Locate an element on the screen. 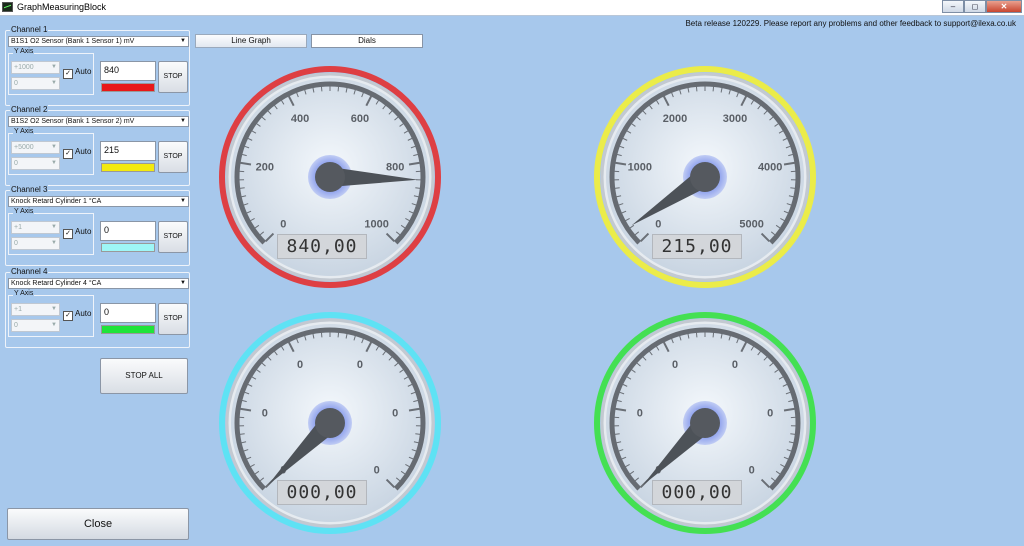 The width and height of the screenshot is (1024, 546). gauge-digital-readout: 840,00 is located at coordinates (322, 246).